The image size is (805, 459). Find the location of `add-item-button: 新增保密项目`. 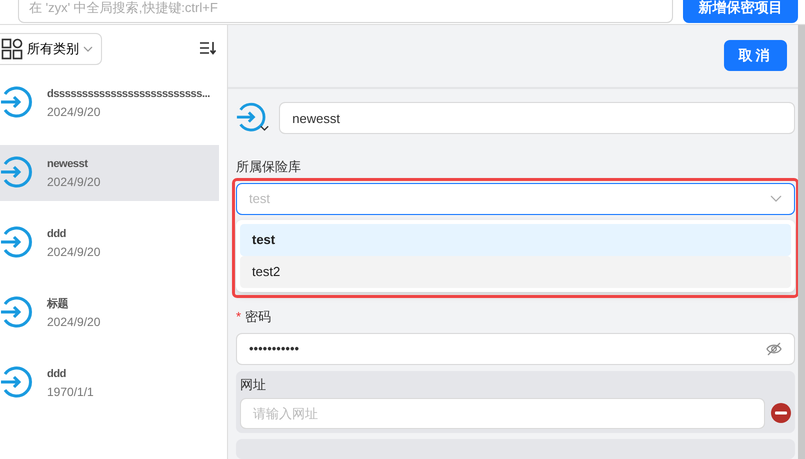

add-item-button: 新增保密项目 is located at coordinates (740, 11).